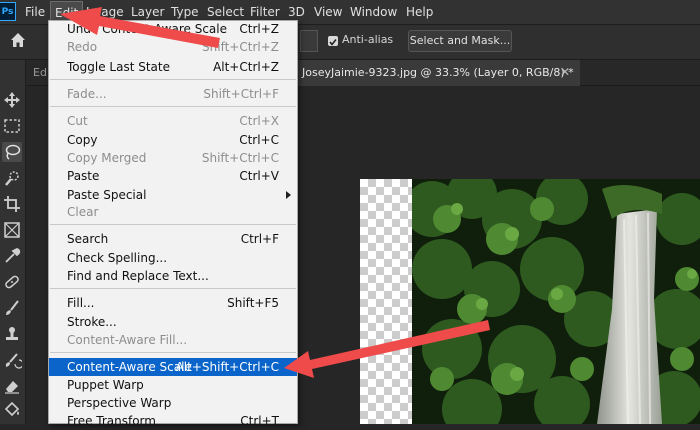  Describe the element at coordinates (12, 256) in the screenshot. I see `eyedropper-icon` at that location.